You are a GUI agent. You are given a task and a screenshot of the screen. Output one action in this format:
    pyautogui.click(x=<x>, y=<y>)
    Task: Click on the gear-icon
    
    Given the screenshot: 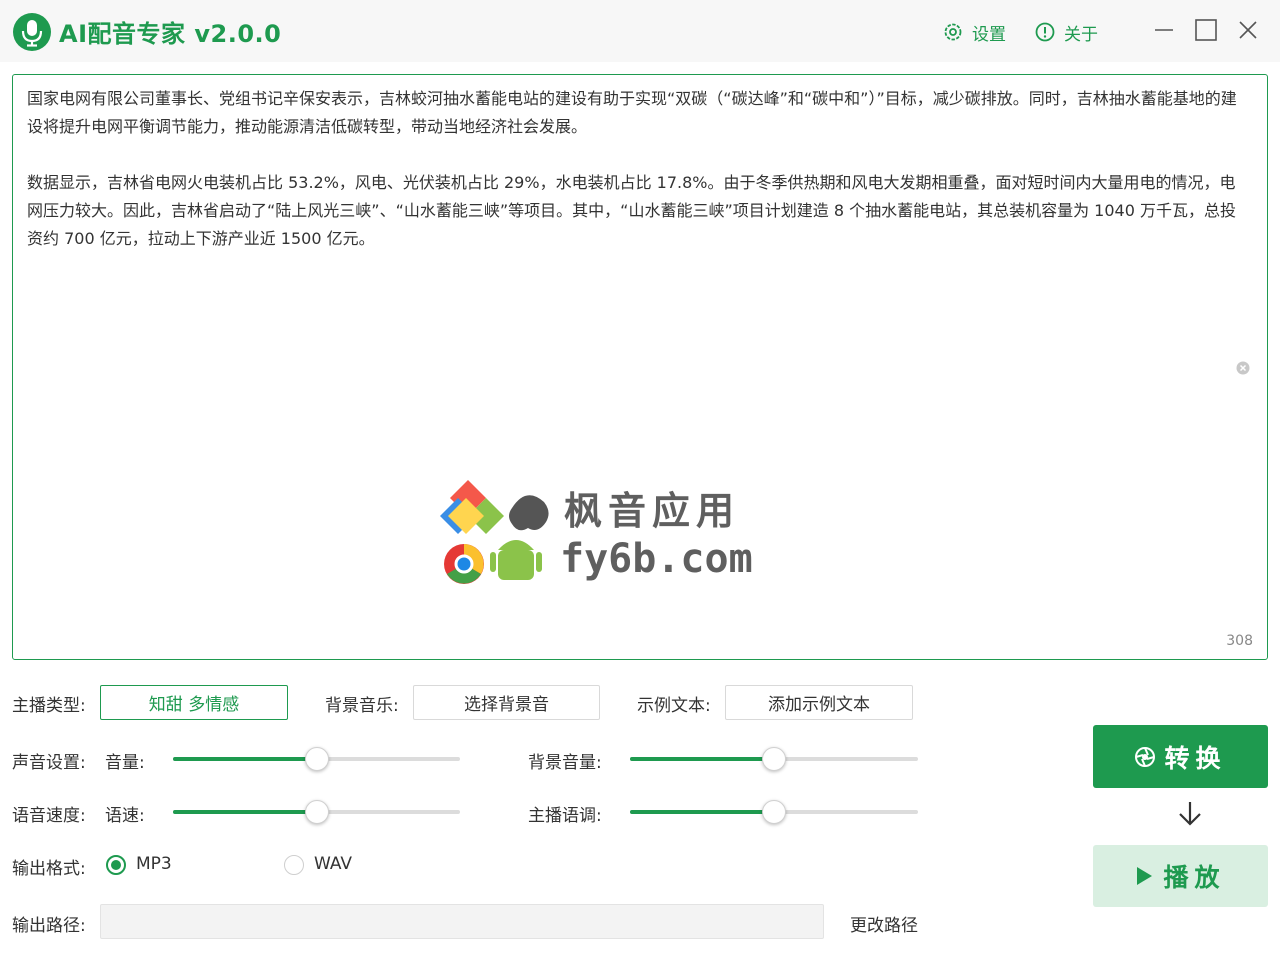 What is the action you would take?
    pyautogui.click(x=953, y=32)
    